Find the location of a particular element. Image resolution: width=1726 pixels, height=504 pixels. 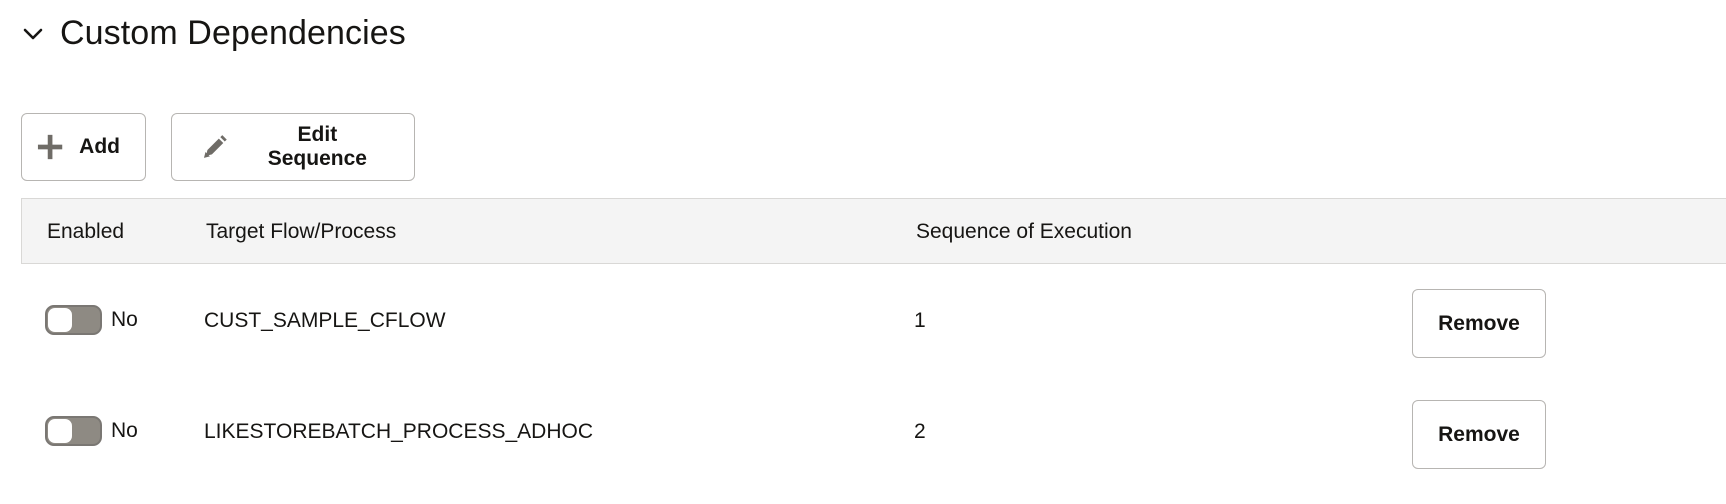

toolbar: Add Edit Sequence is located at coordinates (218, 147).